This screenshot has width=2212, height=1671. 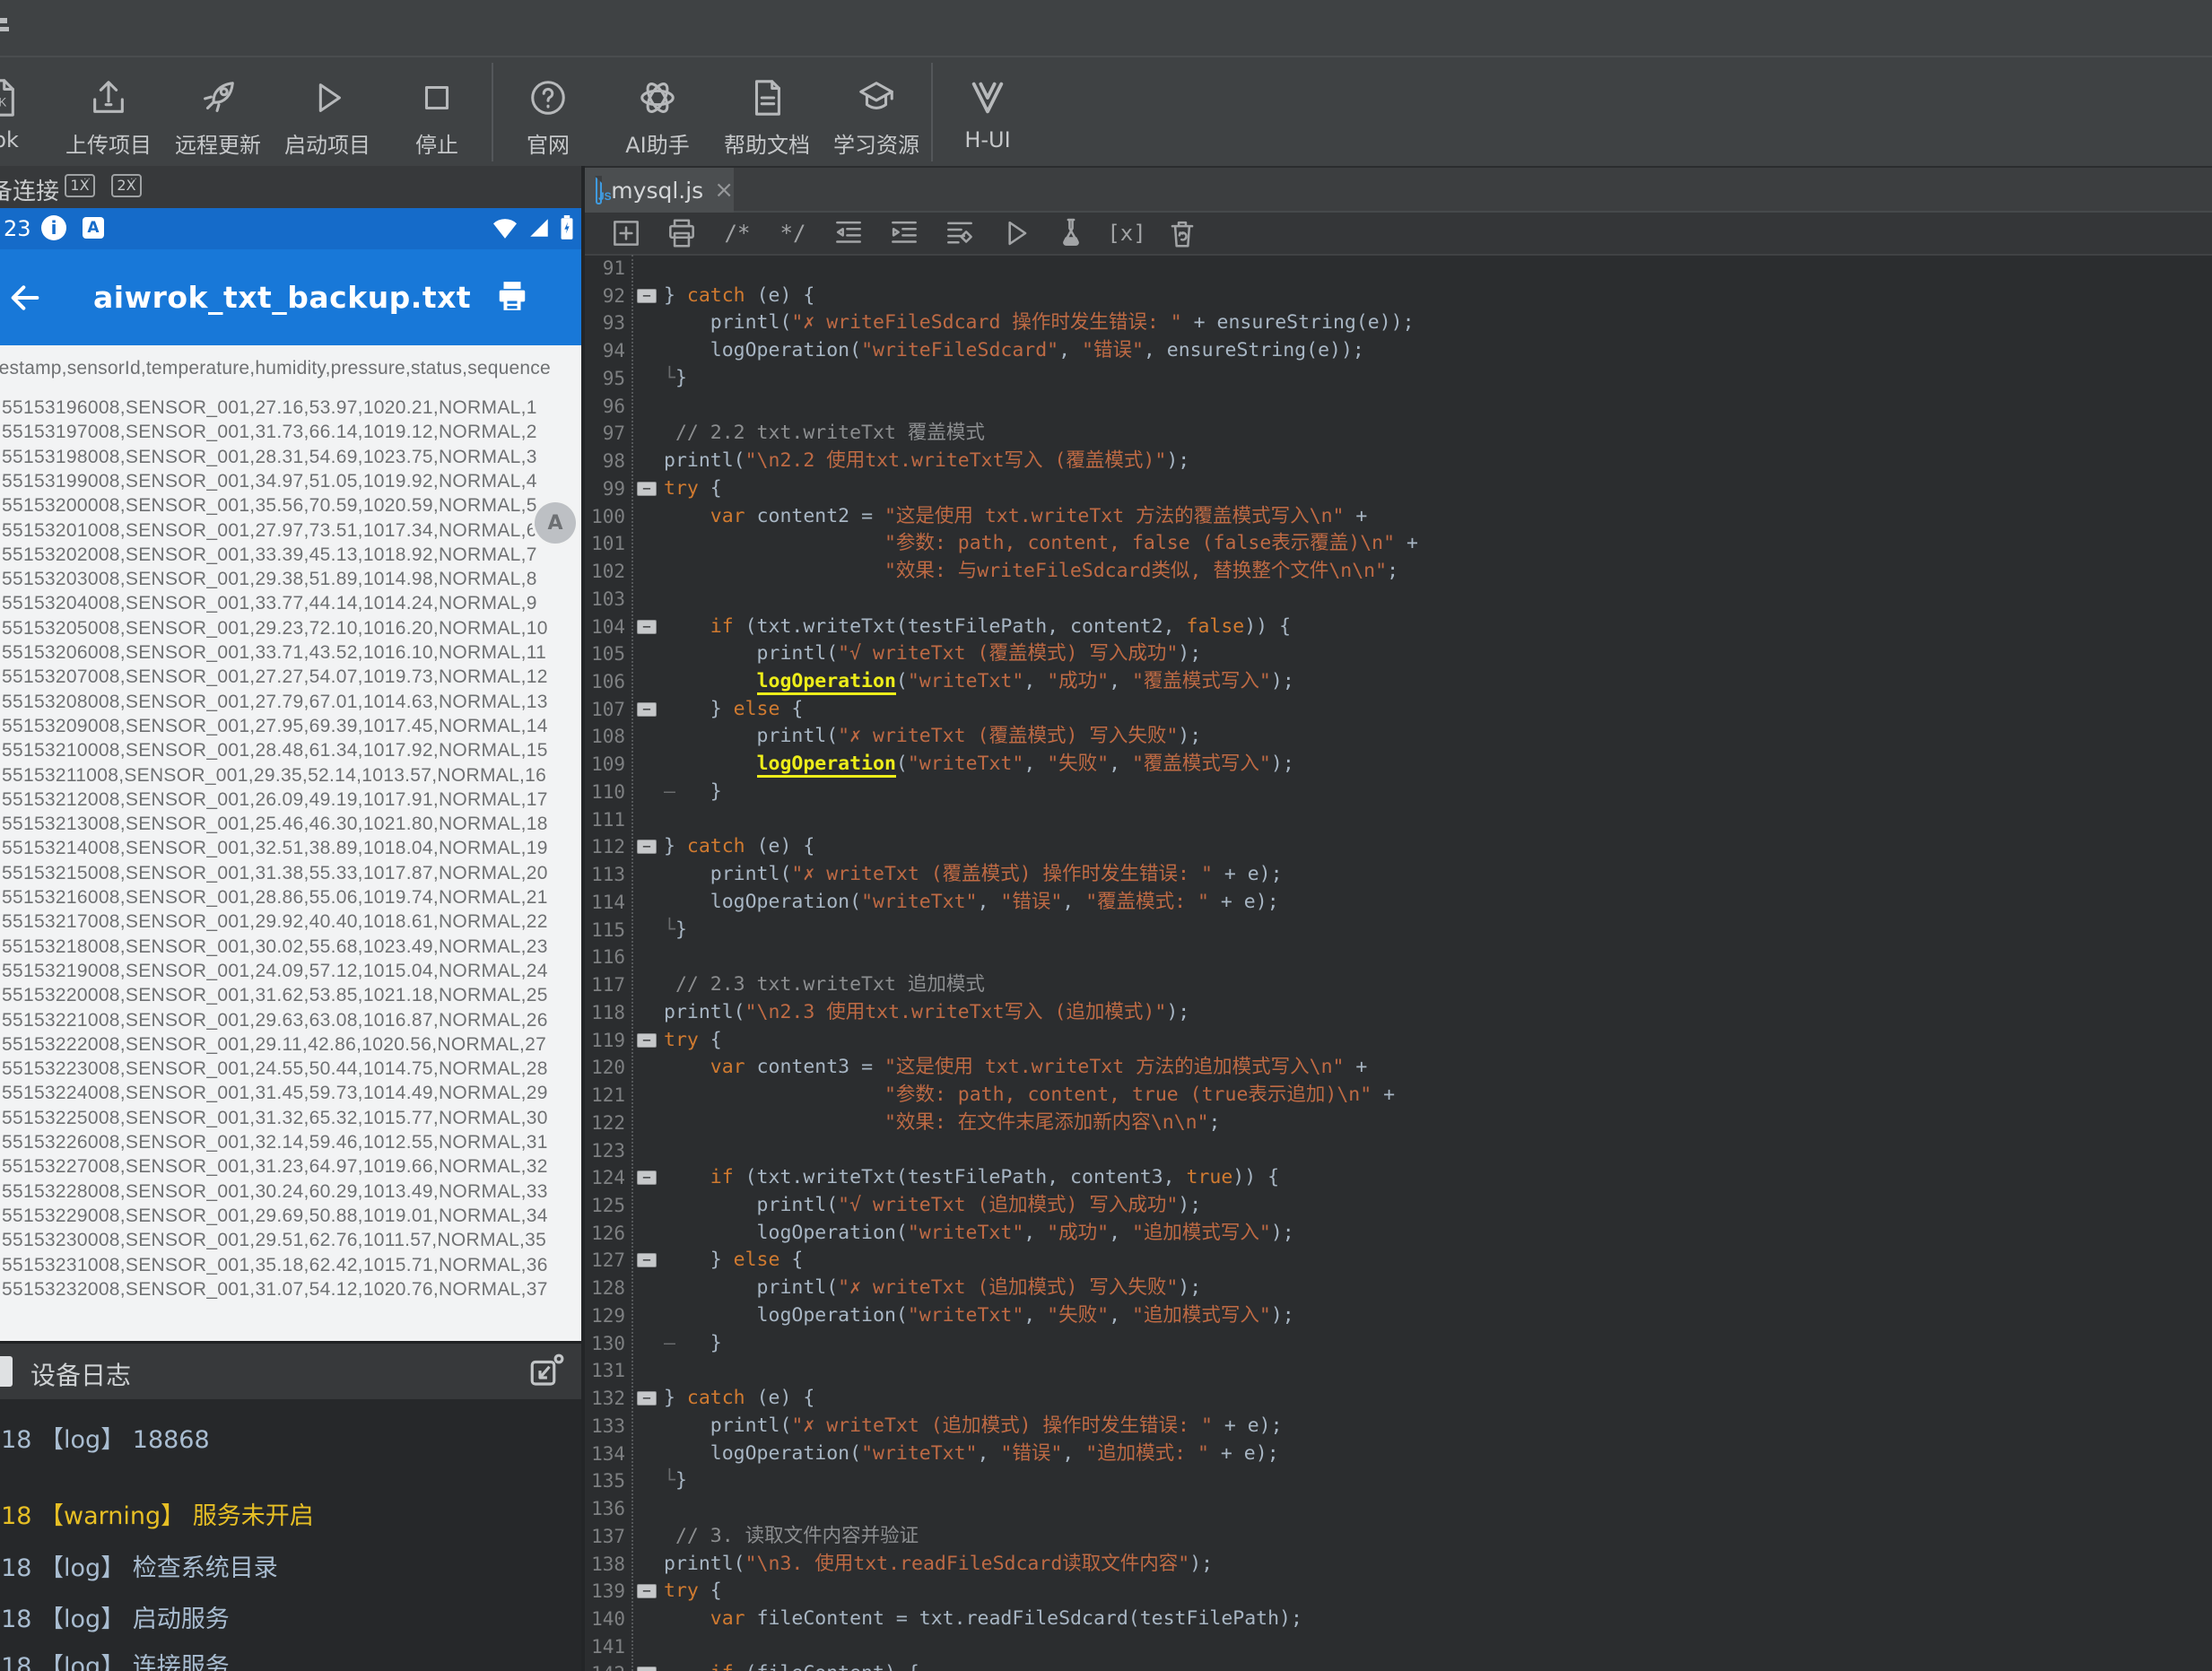 I want to click on learning-resources-button: 学习资源, so click(x=876, y=110).